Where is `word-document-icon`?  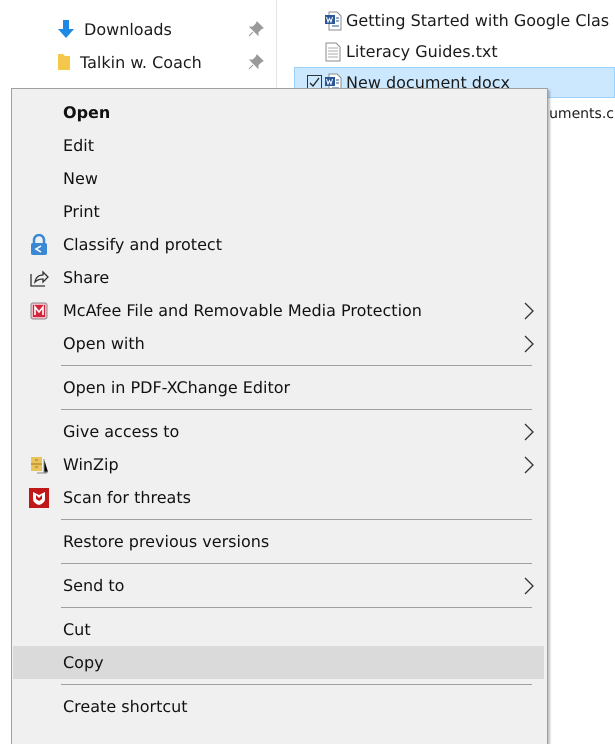
word-document-icon is located at coordinates (333, 20).